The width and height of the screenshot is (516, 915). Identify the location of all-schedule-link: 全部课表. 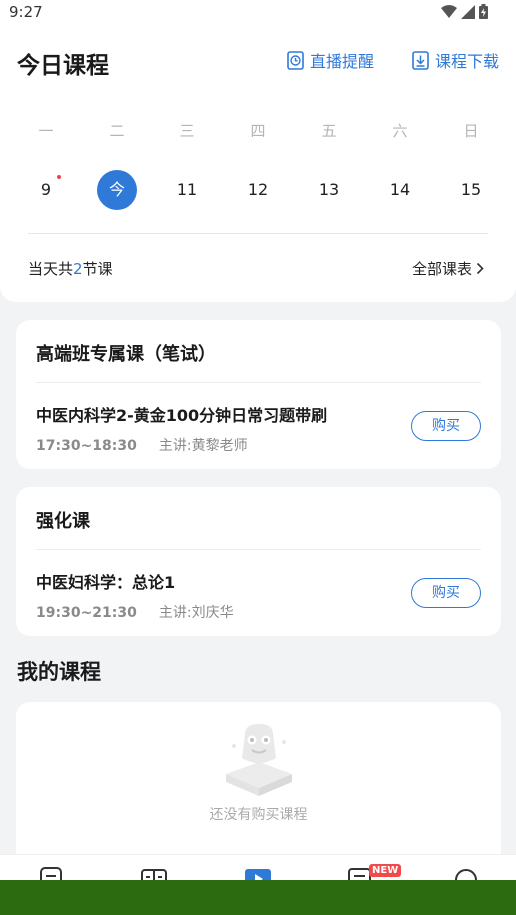
(448, 268).